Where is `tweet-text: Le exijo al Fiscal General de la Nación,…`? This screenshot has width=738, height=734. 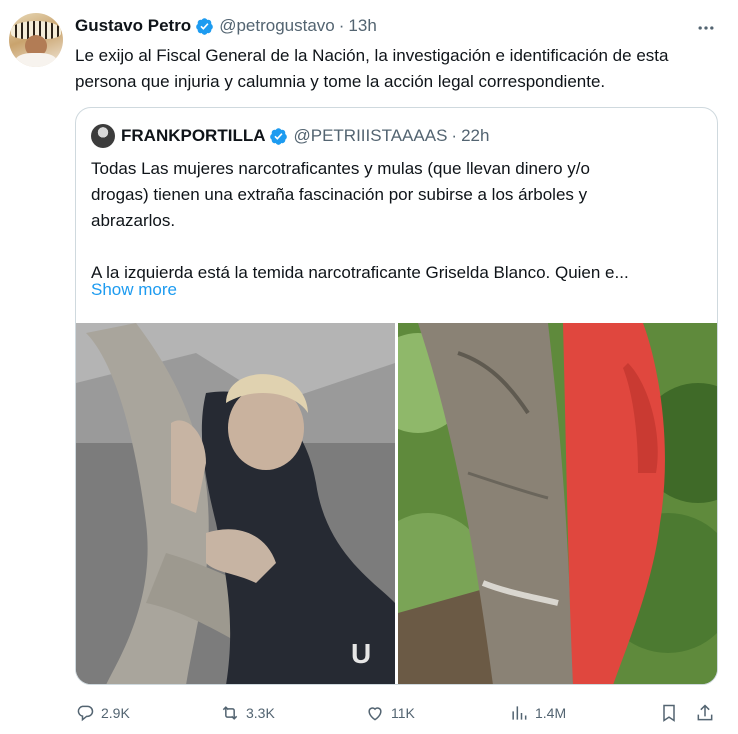
tweet-text: Le exijo al Fiscal General de la Nación,… is located at coordinates (372, 68).